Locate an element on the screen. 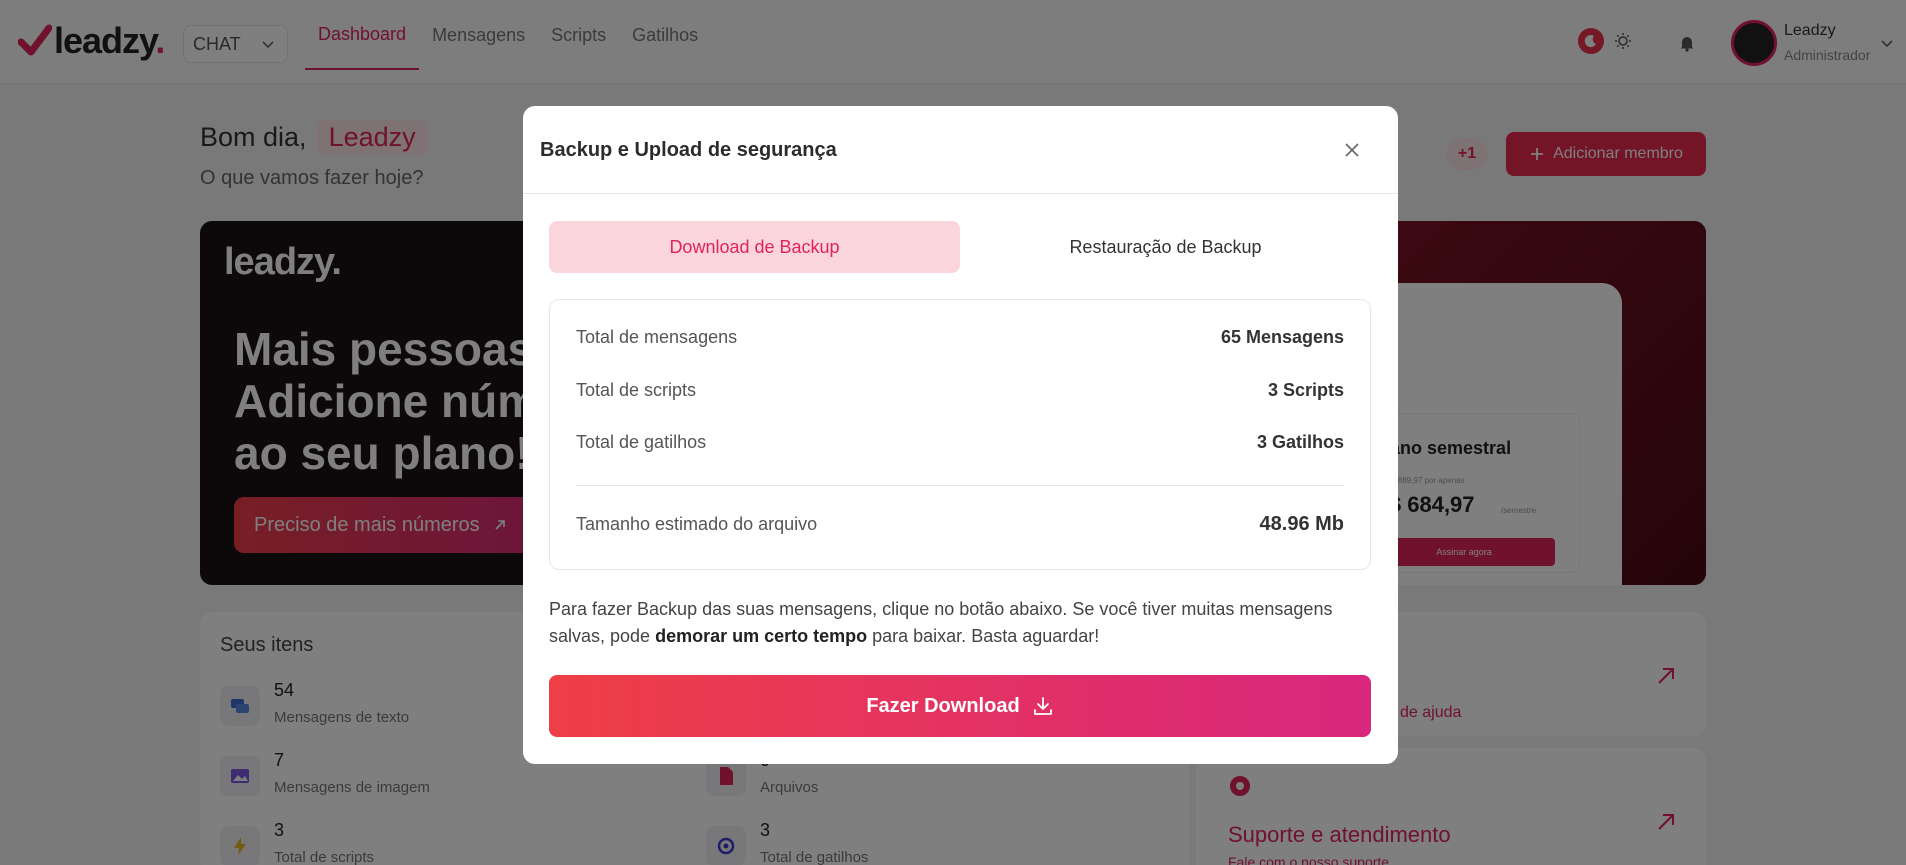 The width and height of the screenshot is (1906, 865). tab-download-backup: Download de Backup is located at coordinates (754, 247).